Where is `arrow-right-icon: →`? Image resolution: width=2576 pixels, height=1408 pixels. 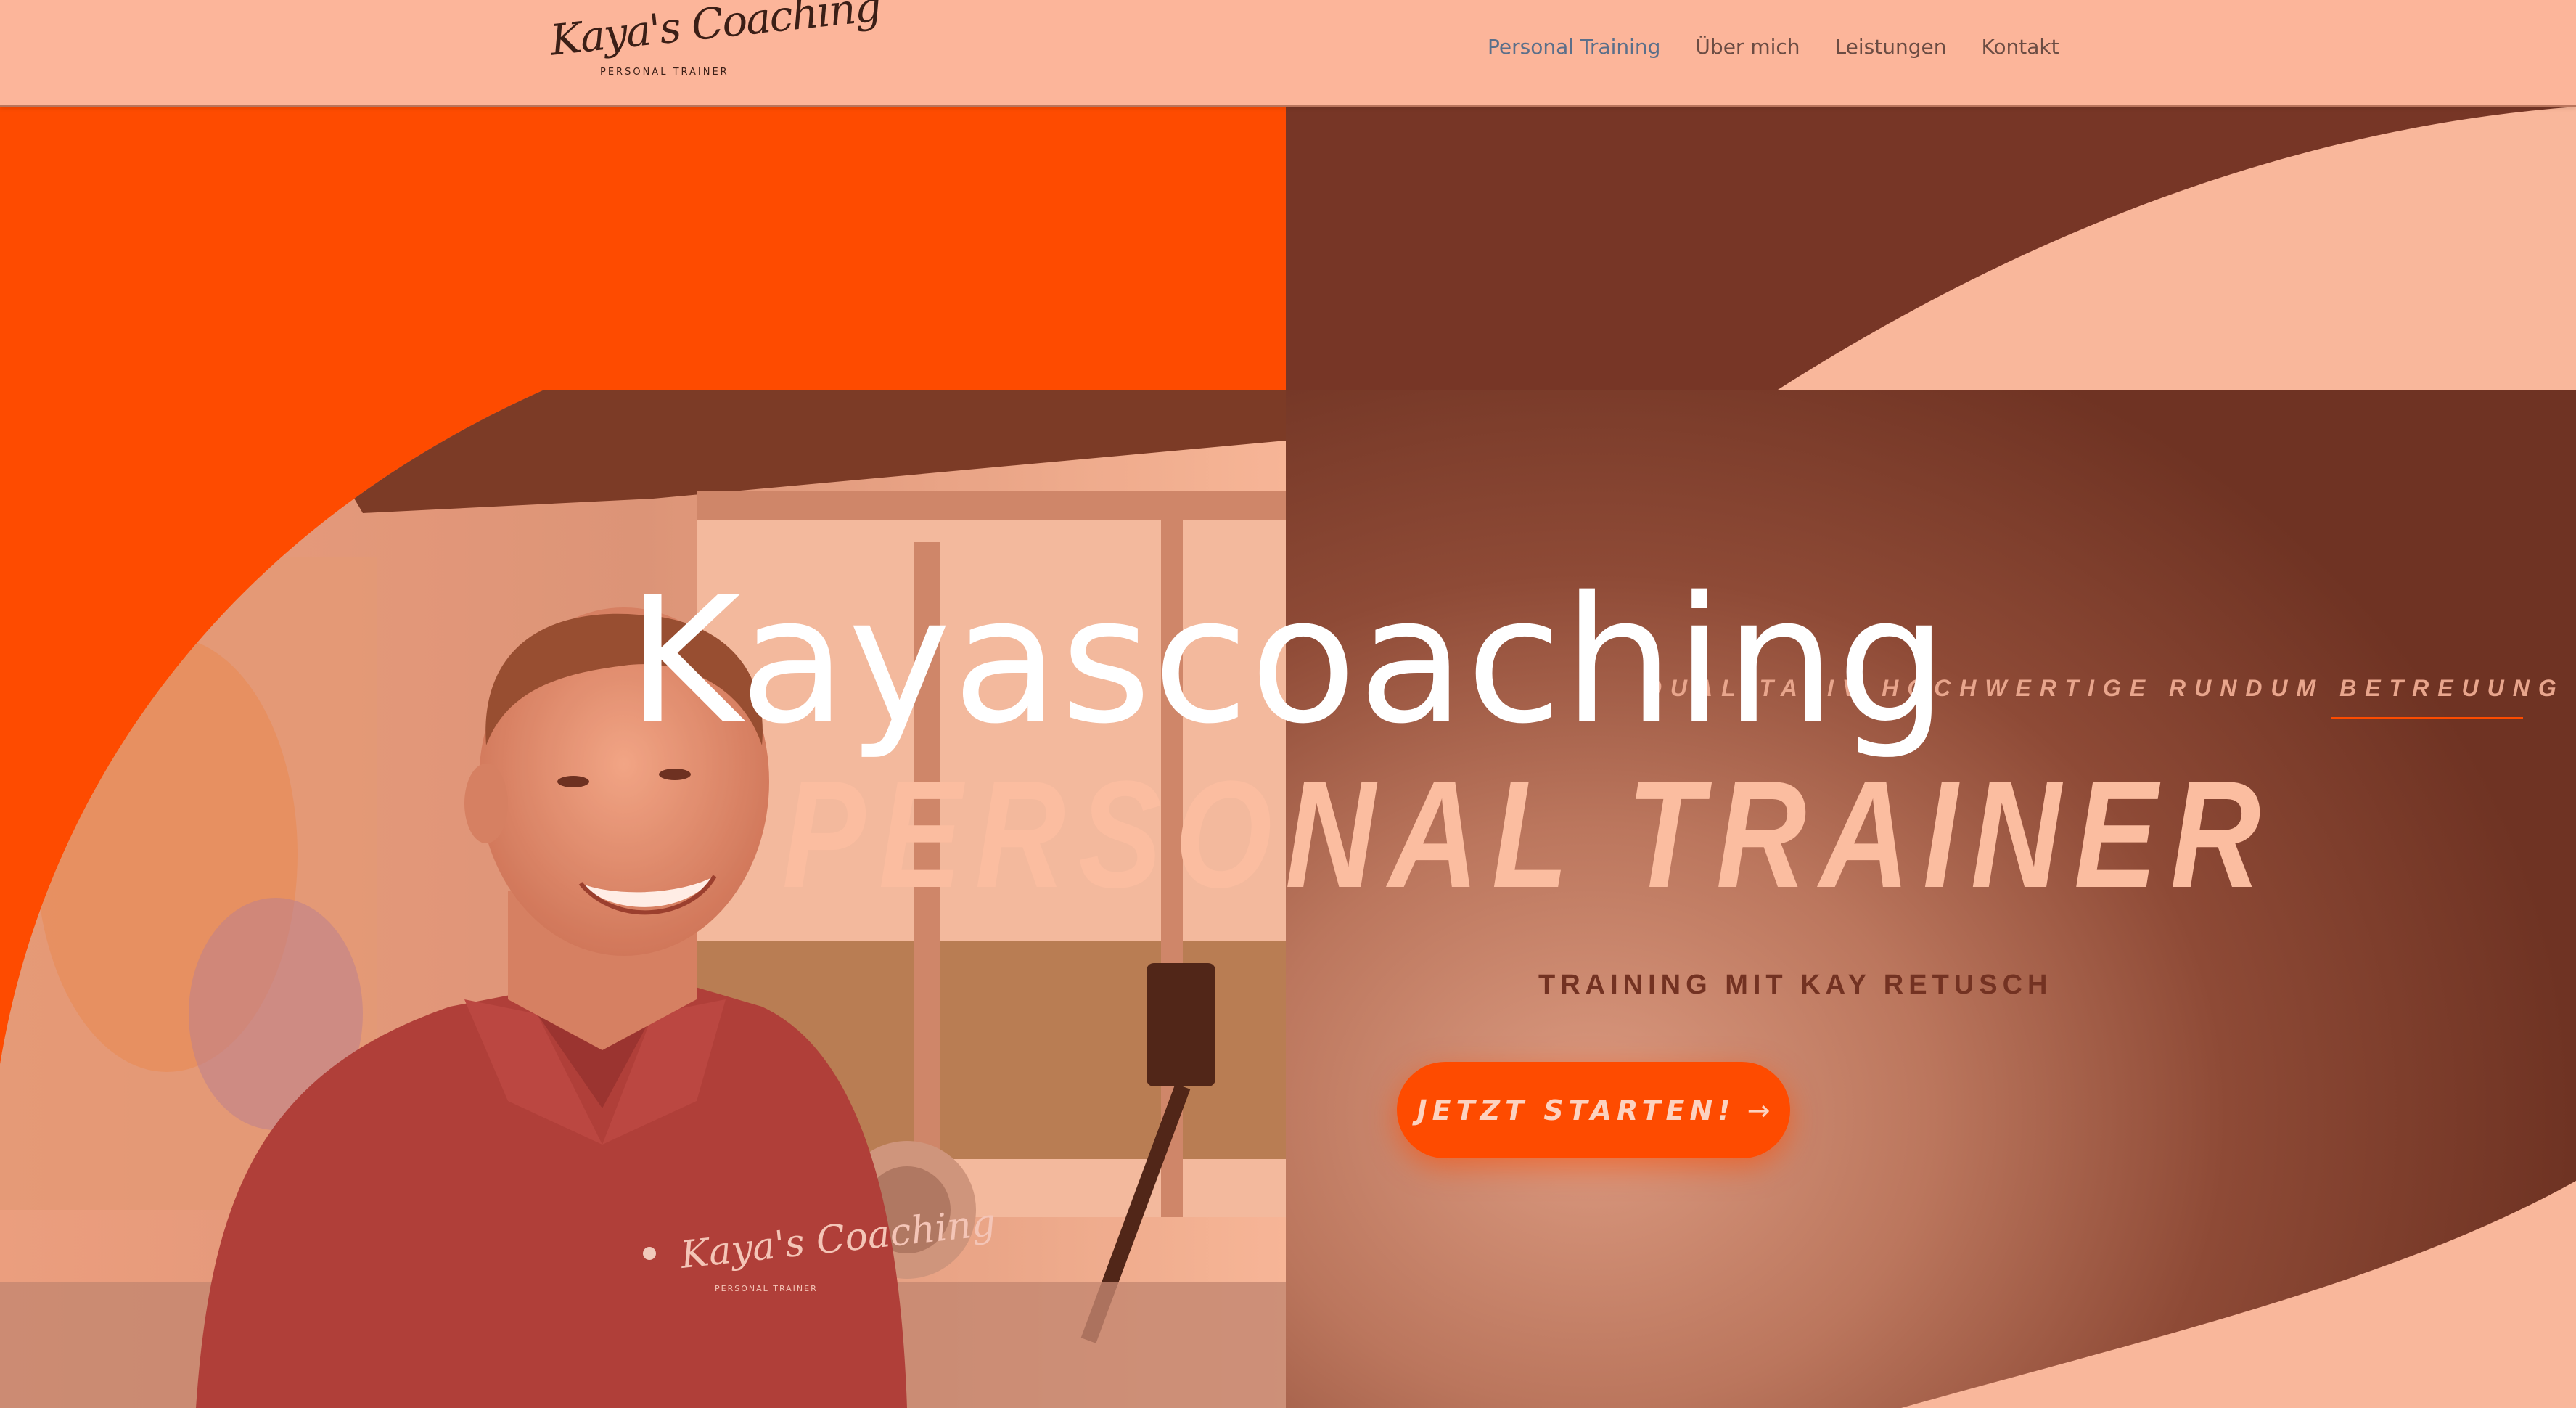
arrow-right-icon: → is located at coordinates (1759, 1110).